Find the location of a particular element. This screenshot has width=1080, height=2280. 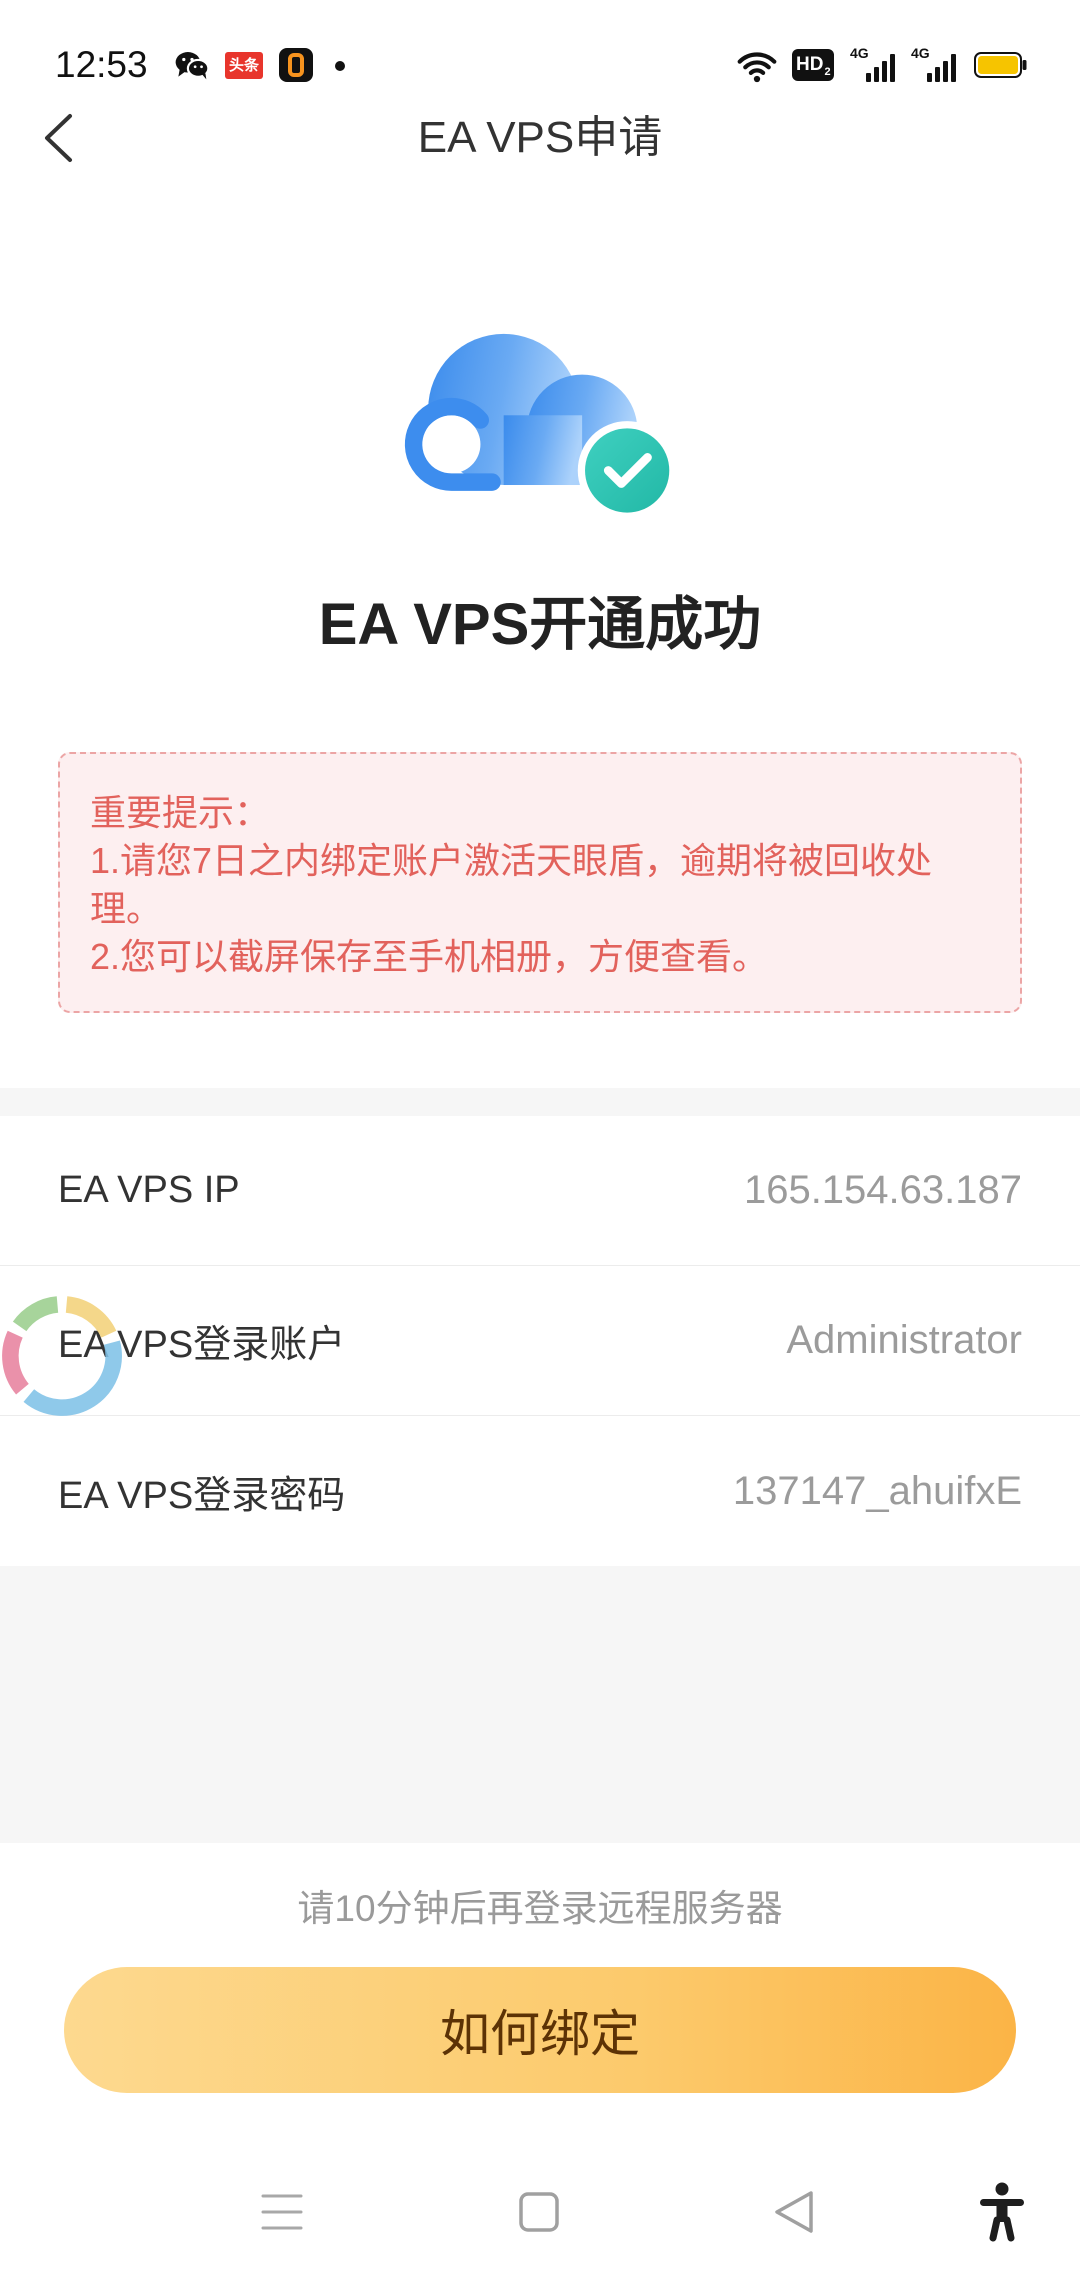

signal-icon-sim1: 4G is located at coordinates (875, 65).